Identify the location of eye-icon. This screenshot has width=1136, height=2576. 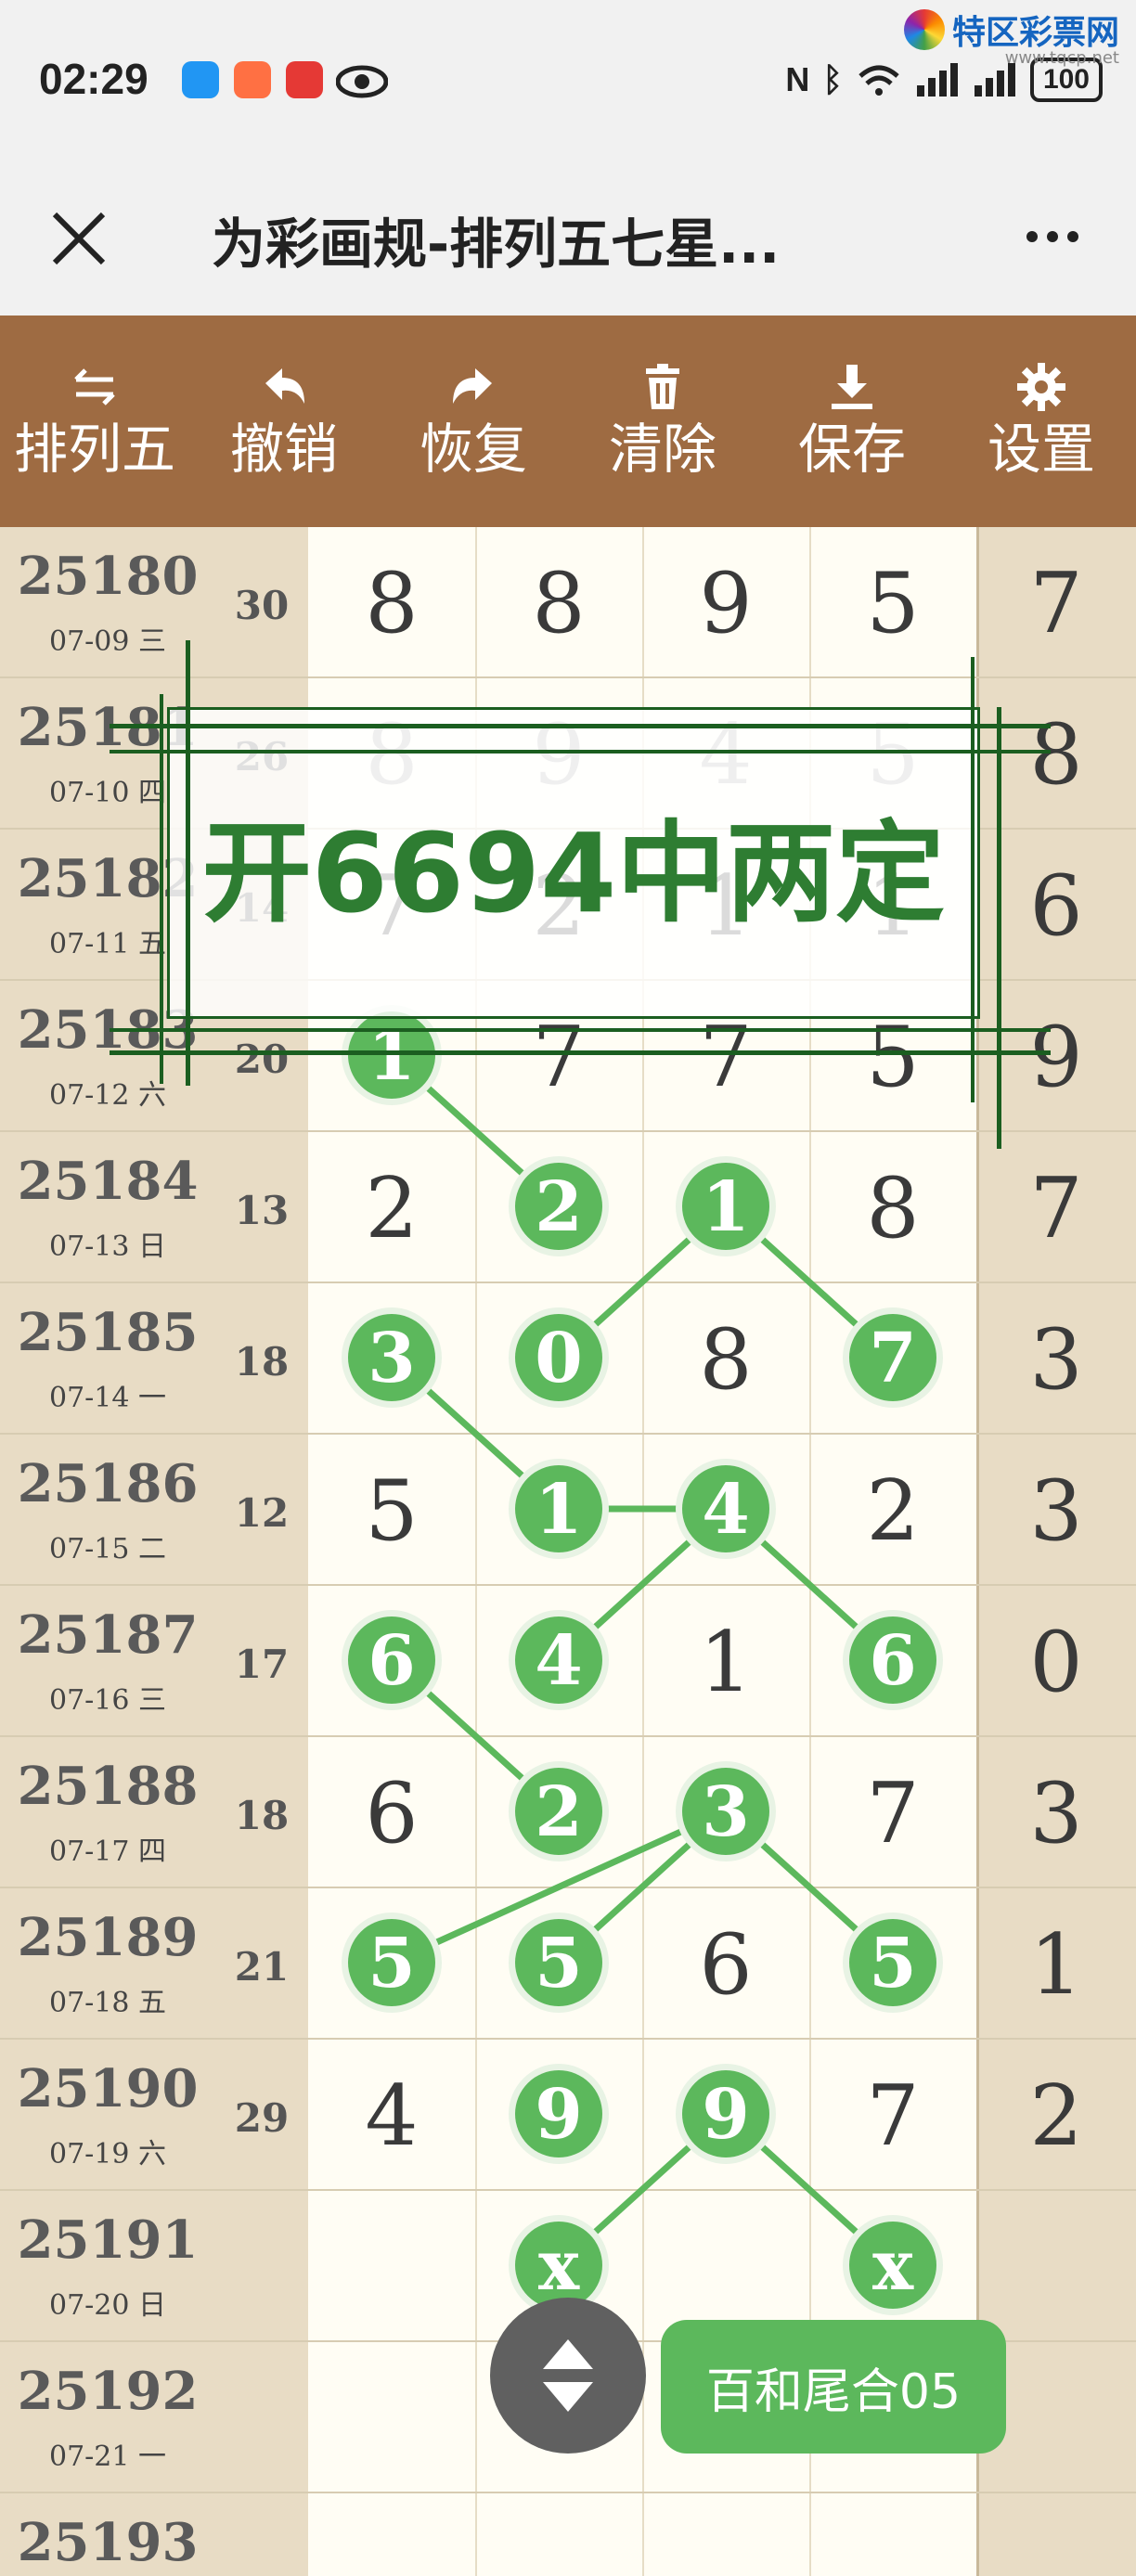
(362, 82).